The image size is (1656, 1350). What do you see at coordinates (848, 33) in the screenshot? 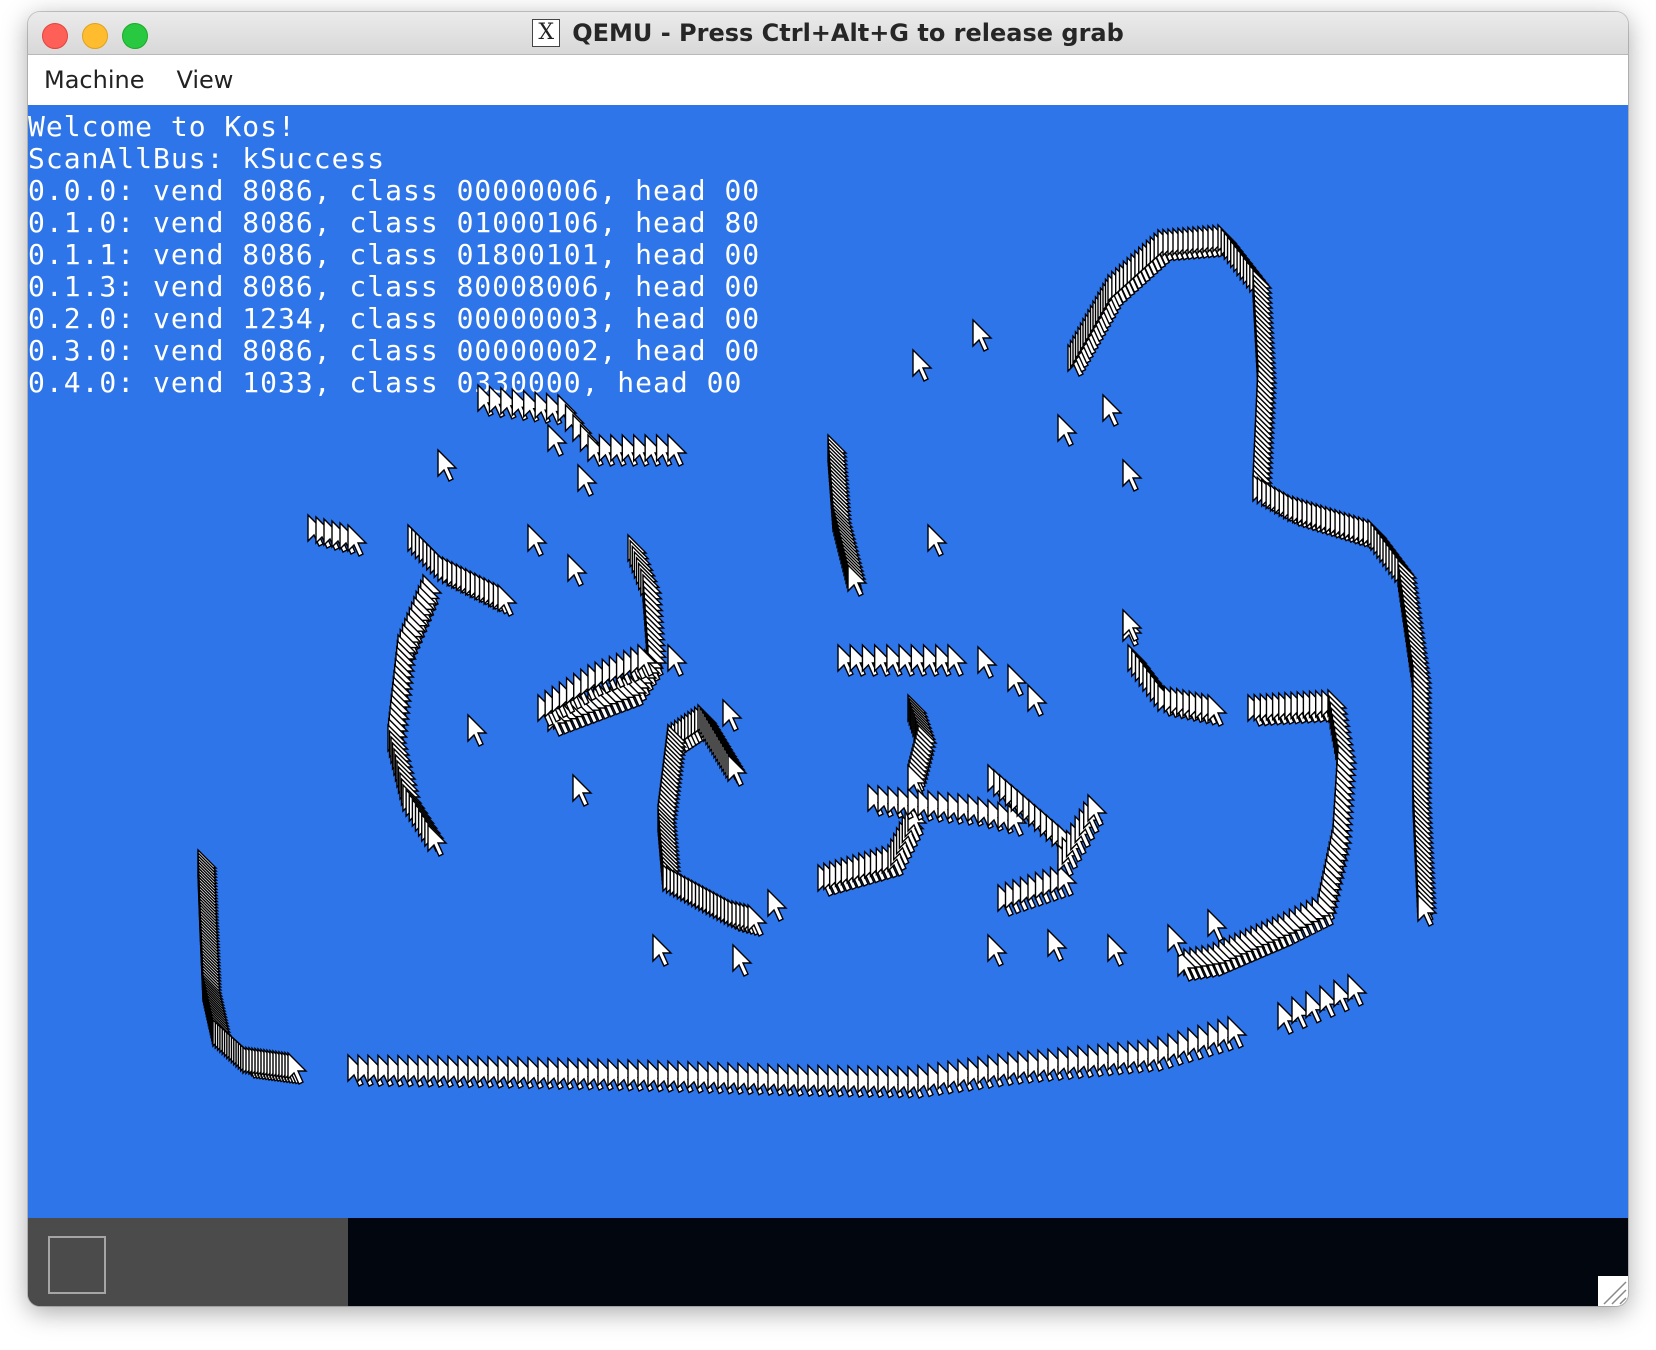
I see `window-title: QEMU - Press Ctrl+Alt+G to release grab` at bounding box center [848, 33].